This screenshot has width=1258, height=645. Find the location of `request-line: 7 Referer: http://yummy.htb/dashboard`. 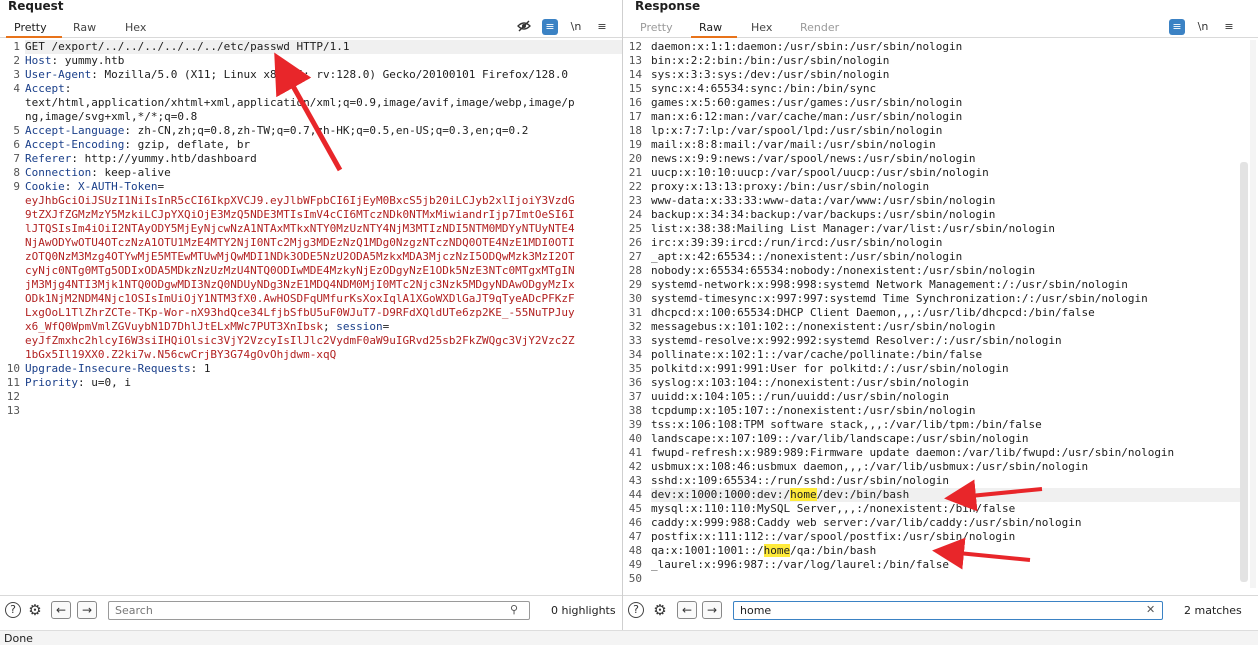

request-line: 7 Referer: http://yummy.htb/dashboard is located at coordinates (311, 159).